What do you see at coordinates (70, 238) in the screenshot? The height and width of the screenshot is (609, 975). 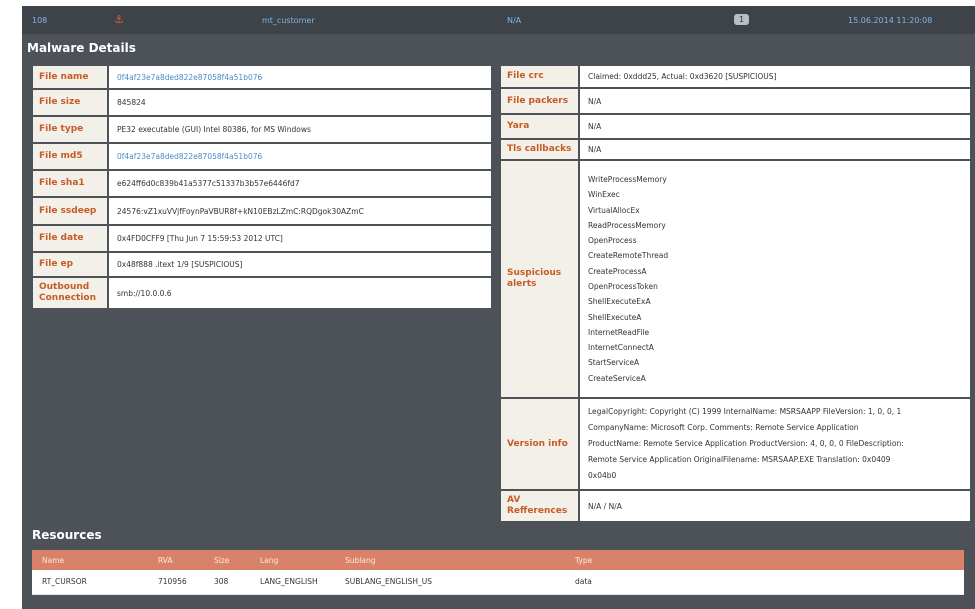 I see `file-date-label: File date` at bounding box center [70, 238].